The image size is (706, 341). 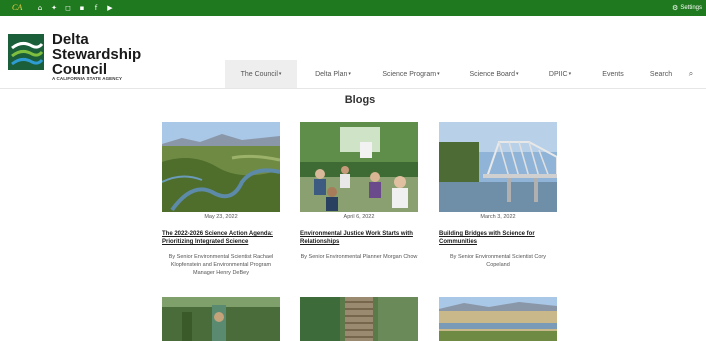 I want to click on settings-link: ⚙ Settings, so click(x=687, y=8).